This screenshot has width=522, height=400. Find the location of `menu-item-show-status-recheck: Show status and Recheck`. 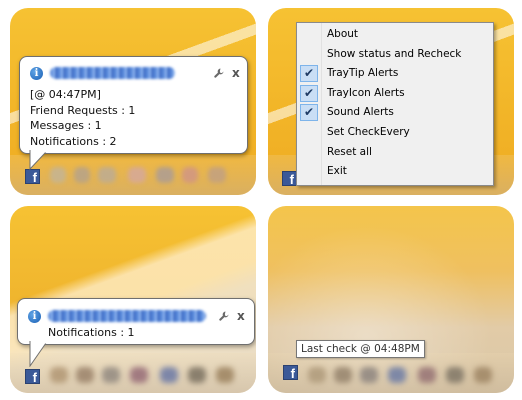

menu-item-show-status-recheck: Show status and Recheck is located at coordinates (395, 55).